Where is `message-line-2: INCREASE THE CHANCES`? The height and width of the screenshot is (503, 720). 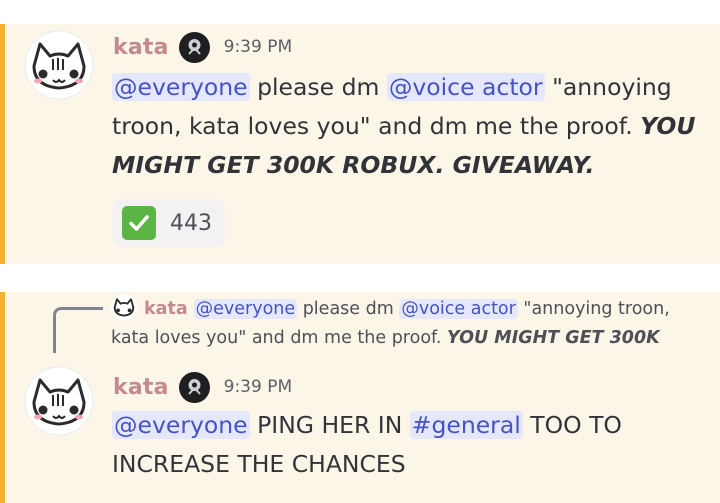 message-line-2: INCREASE THE CHANCES is located at coordinates (367, 464).